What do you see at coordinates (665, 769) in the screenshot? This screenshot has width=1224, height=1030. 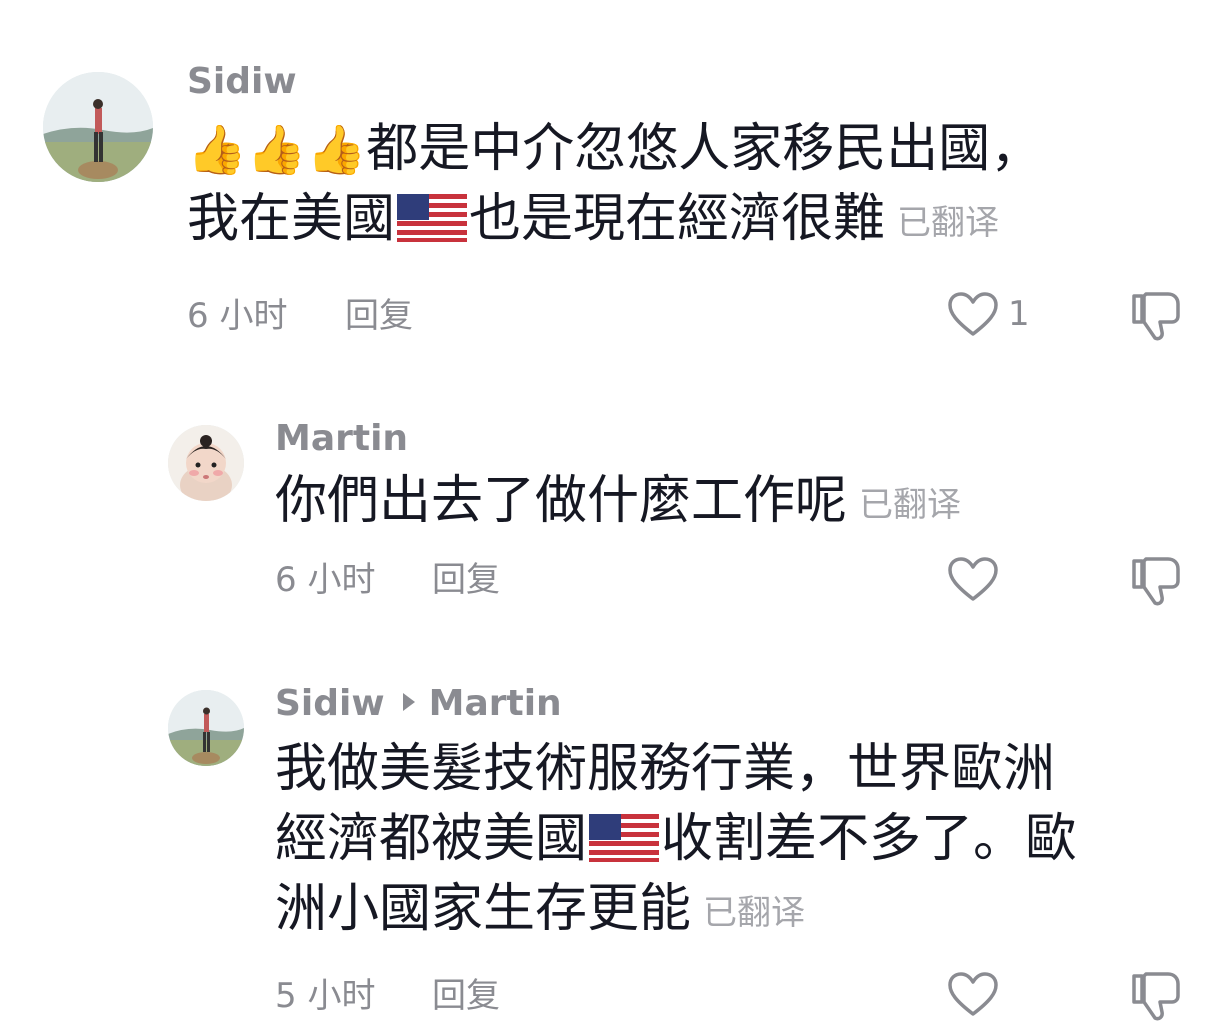 I see `comment-line: 我做美髮技術服務行業，世界歐洲` at bounding box center [665, 769].